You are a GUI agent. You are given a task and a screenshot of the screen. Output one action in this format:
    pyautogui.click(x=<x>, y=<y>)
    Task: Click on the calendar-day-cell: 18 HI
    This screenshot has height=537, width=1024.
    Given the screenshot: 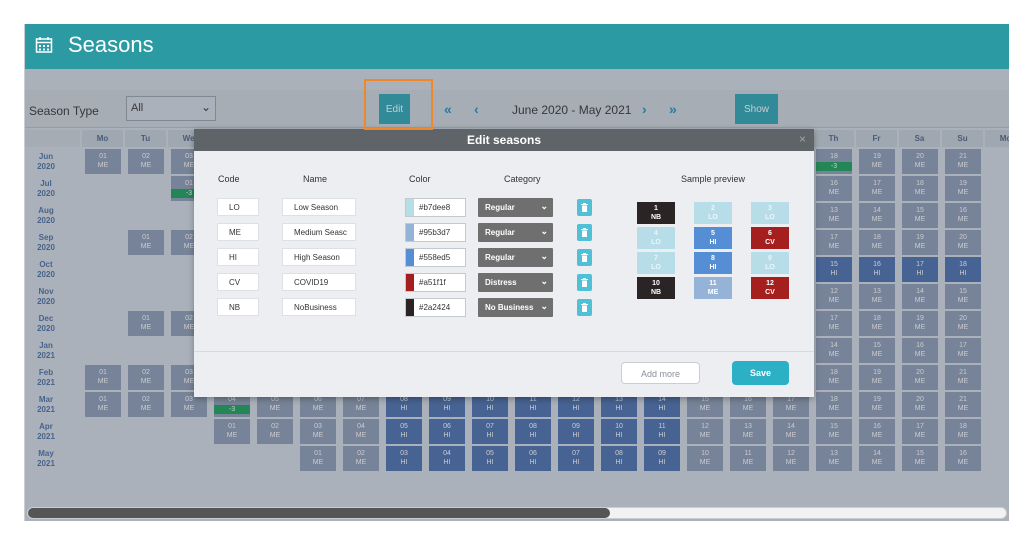 What is the action you would take?
    pyautogui.click(x=963, y=269)
    